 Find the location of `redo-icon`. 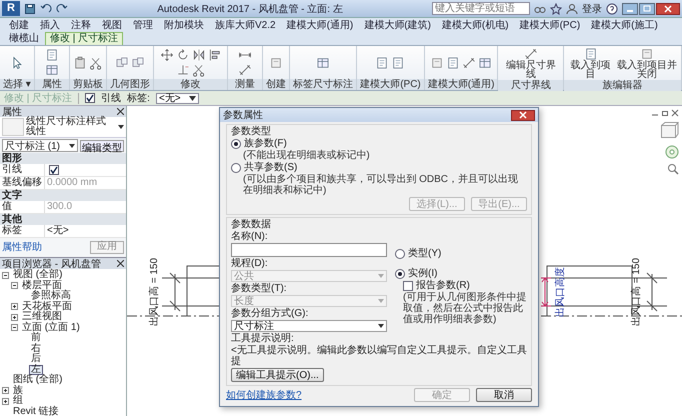

redo-icon is located at coordinates (62, 8).